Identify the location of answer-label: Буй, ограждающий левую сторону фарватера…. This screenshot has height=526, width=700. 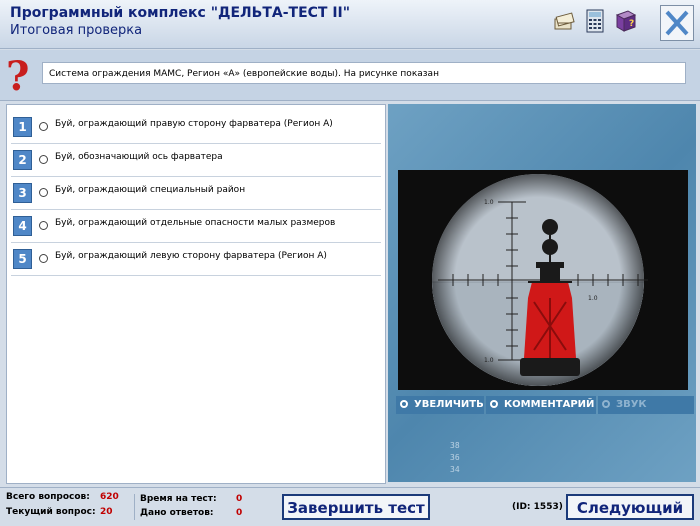
(191, 256).